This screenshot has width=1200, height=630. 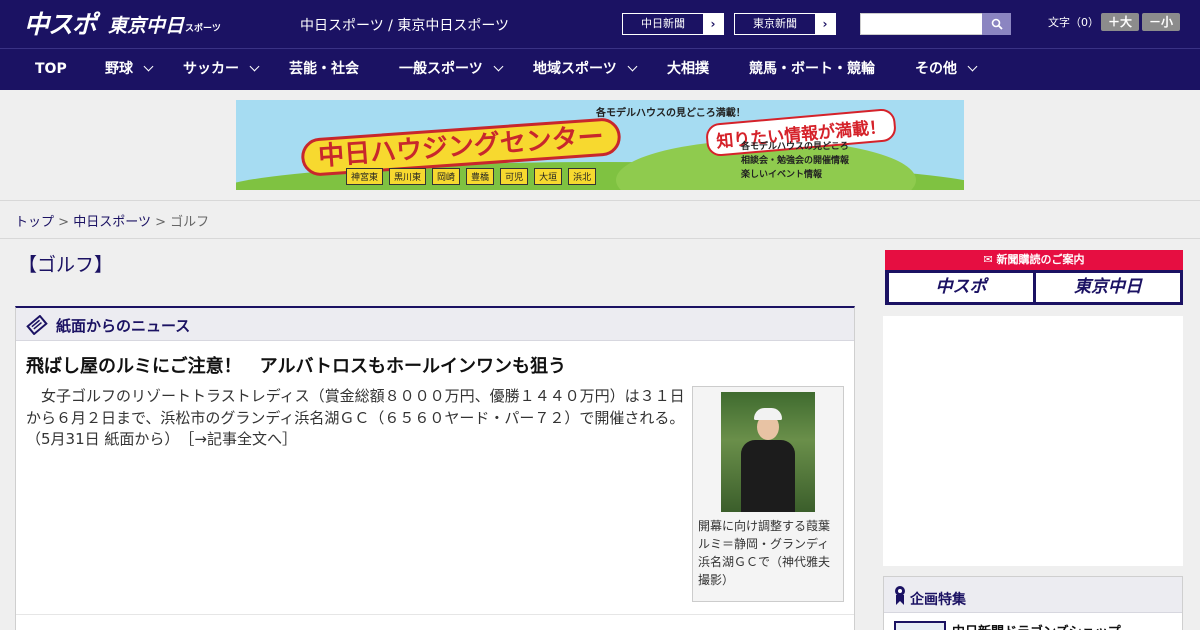 I want to click on banner-town: 浜北, so click(x=582, y=176).